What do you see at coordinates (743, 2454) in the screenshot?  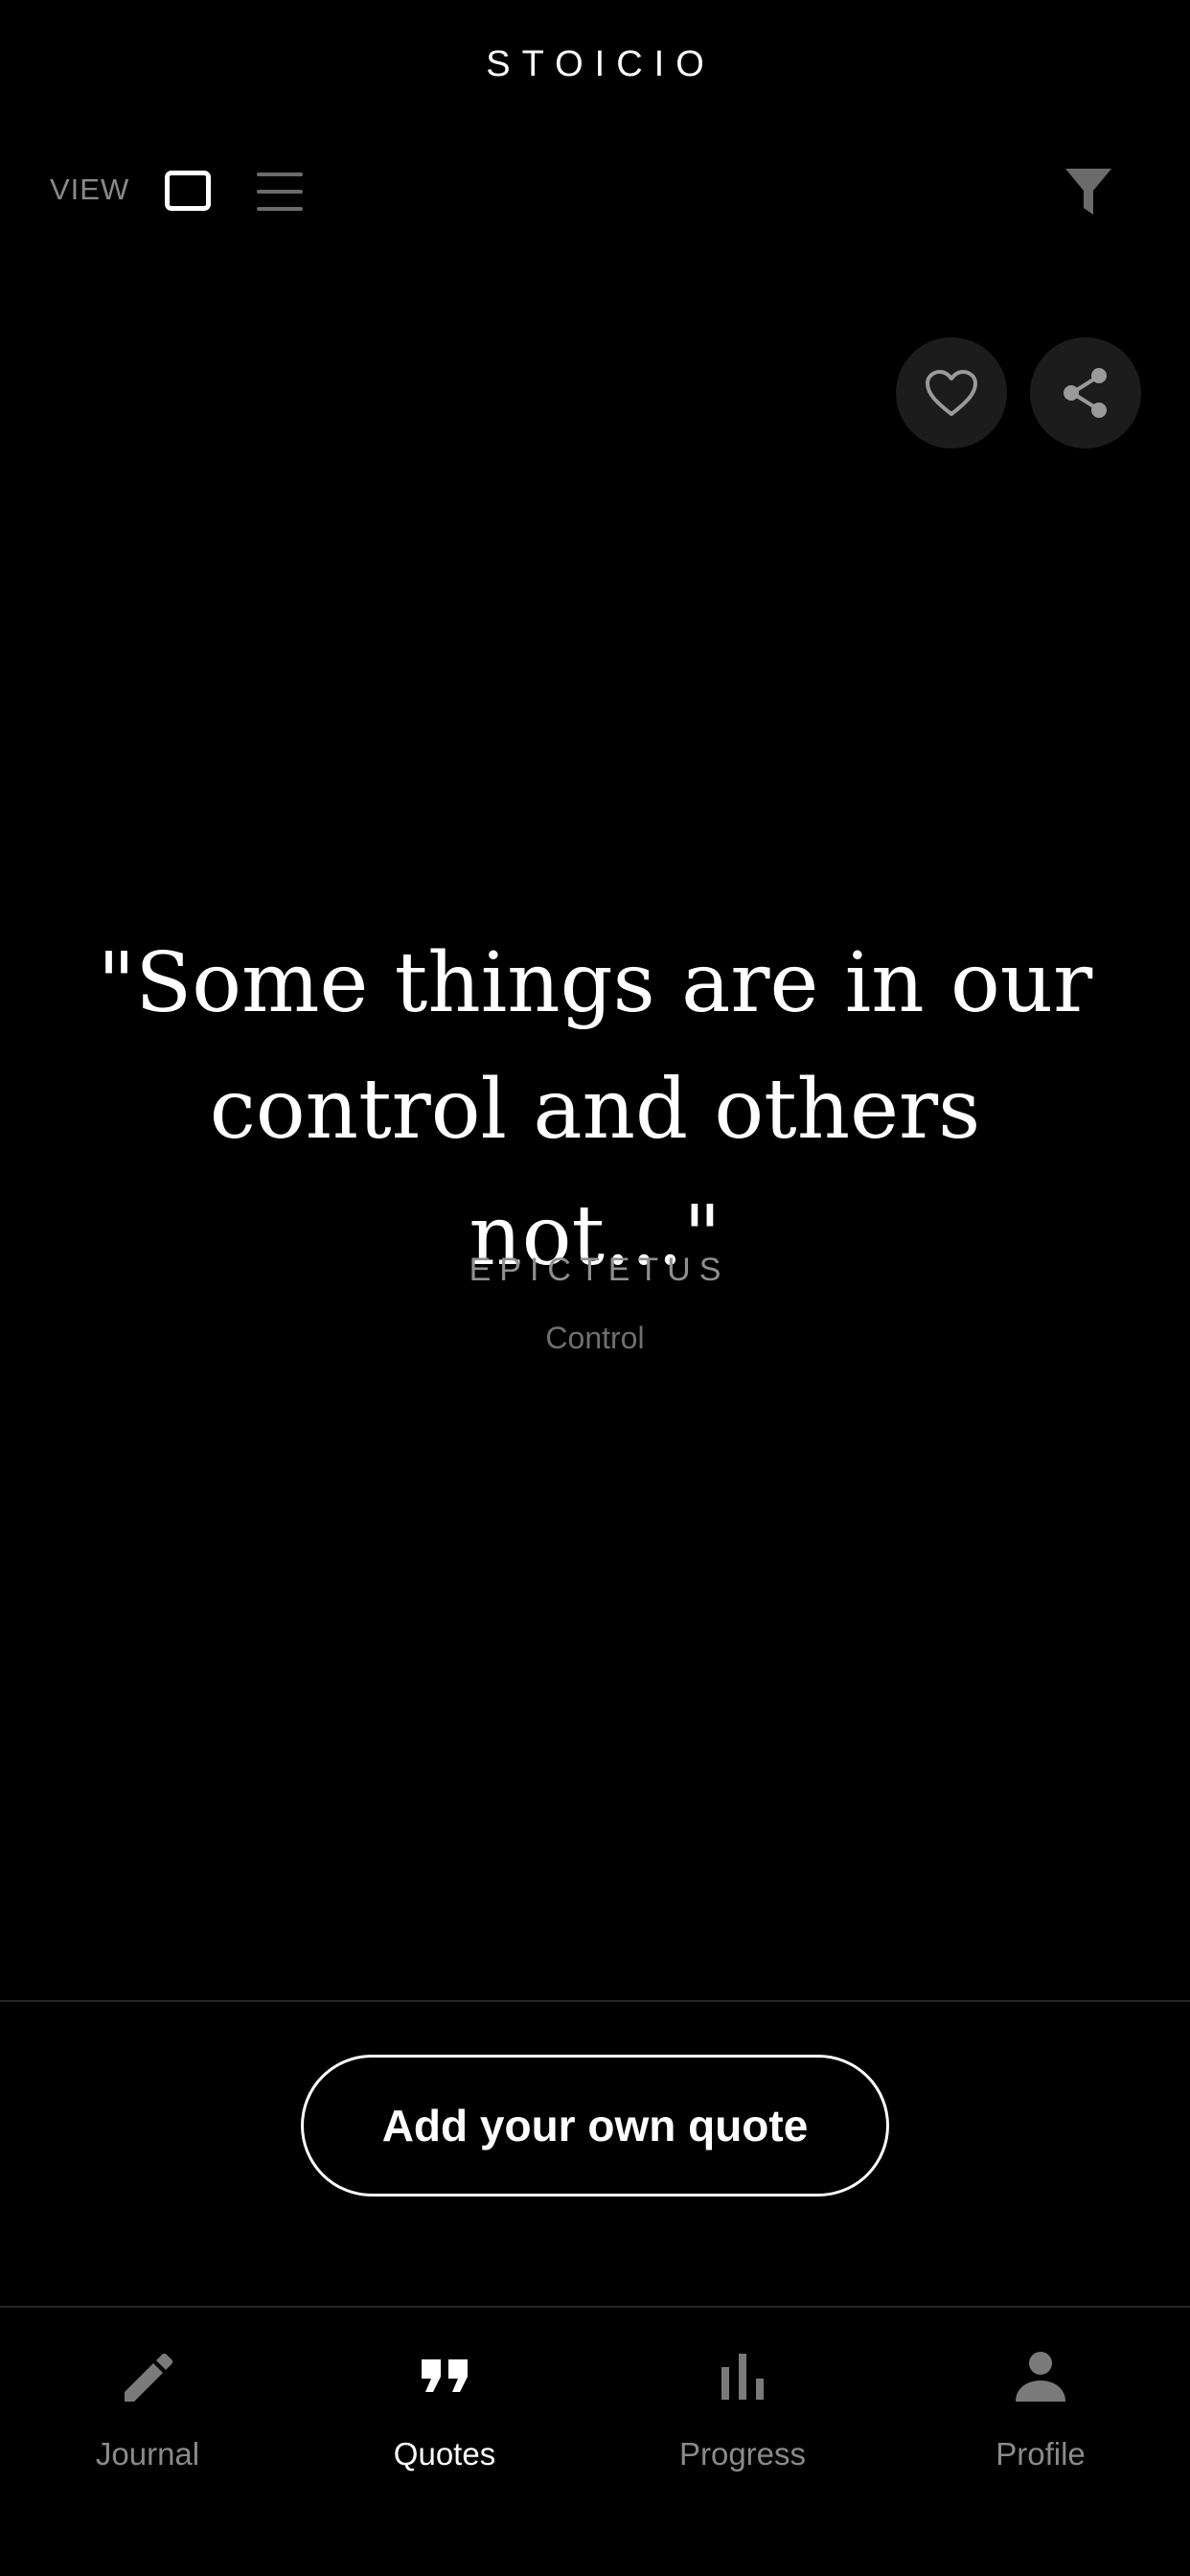 I see `tab-label: Progress` at bounding box center [743, 2454].